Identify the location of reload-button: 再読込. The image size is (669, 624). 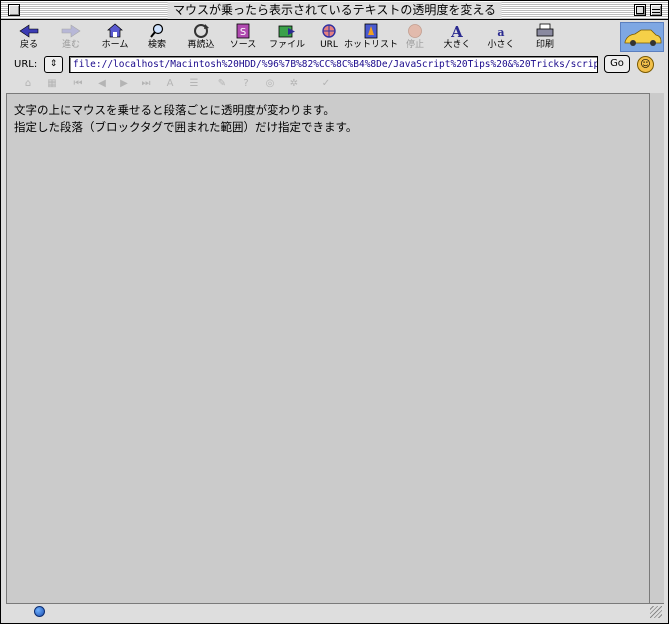
(201, 38).